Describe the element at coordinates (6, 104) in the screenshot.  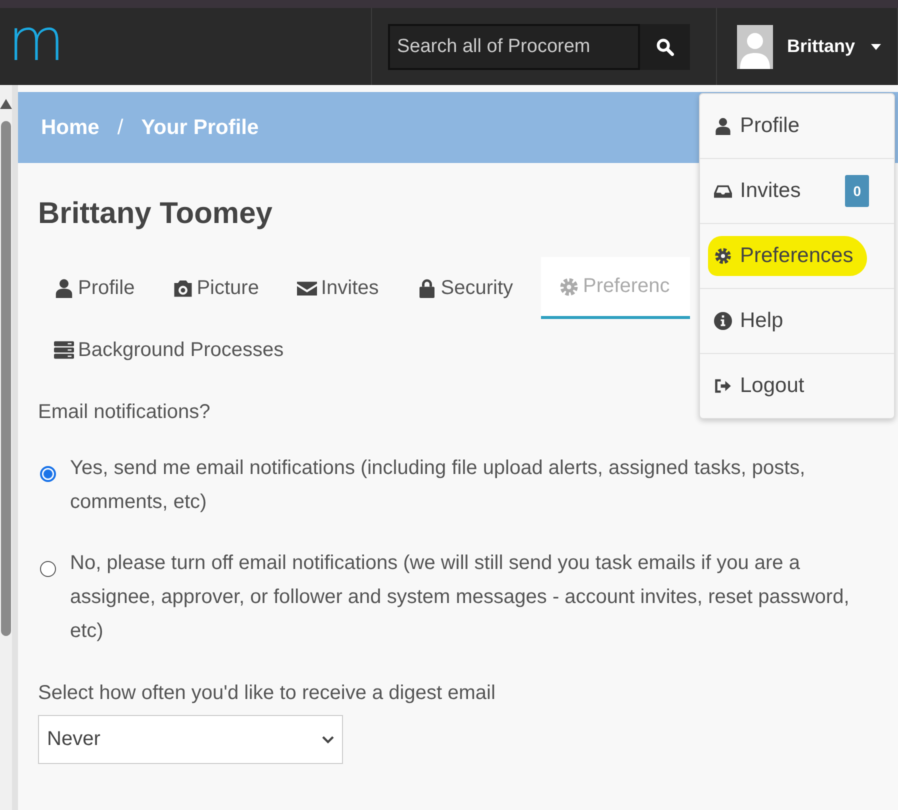
I see `scroll-up-icon` at that location.